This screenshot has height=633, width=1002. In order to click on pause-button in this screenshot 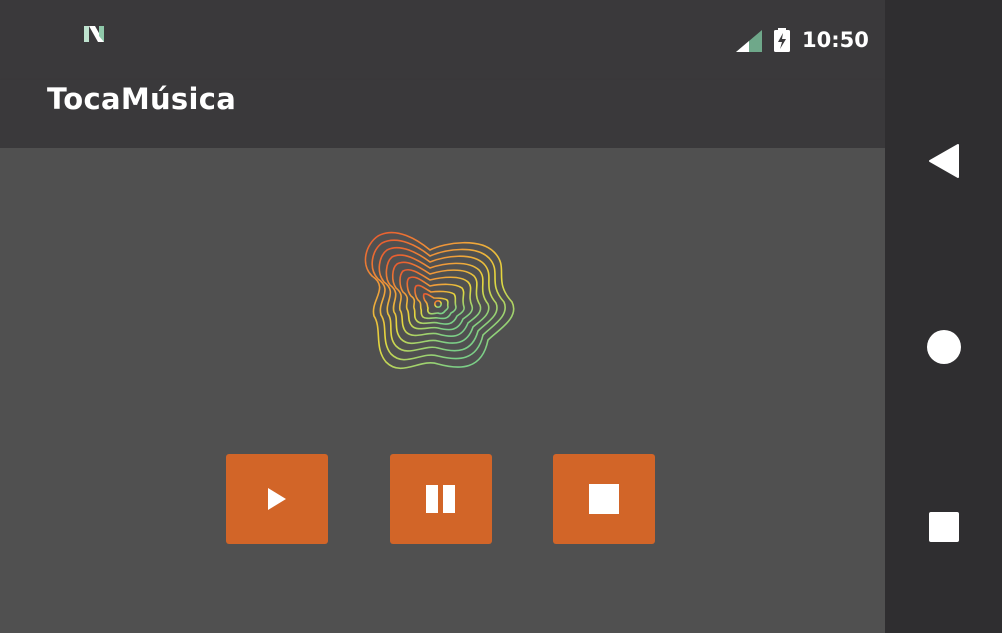, I will do `click(441, 499)`.